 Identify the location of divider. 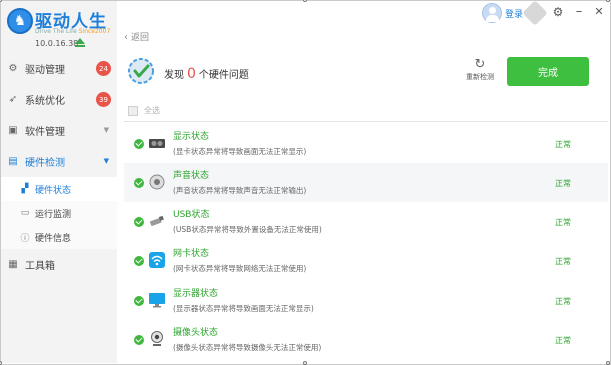
(366, 121).